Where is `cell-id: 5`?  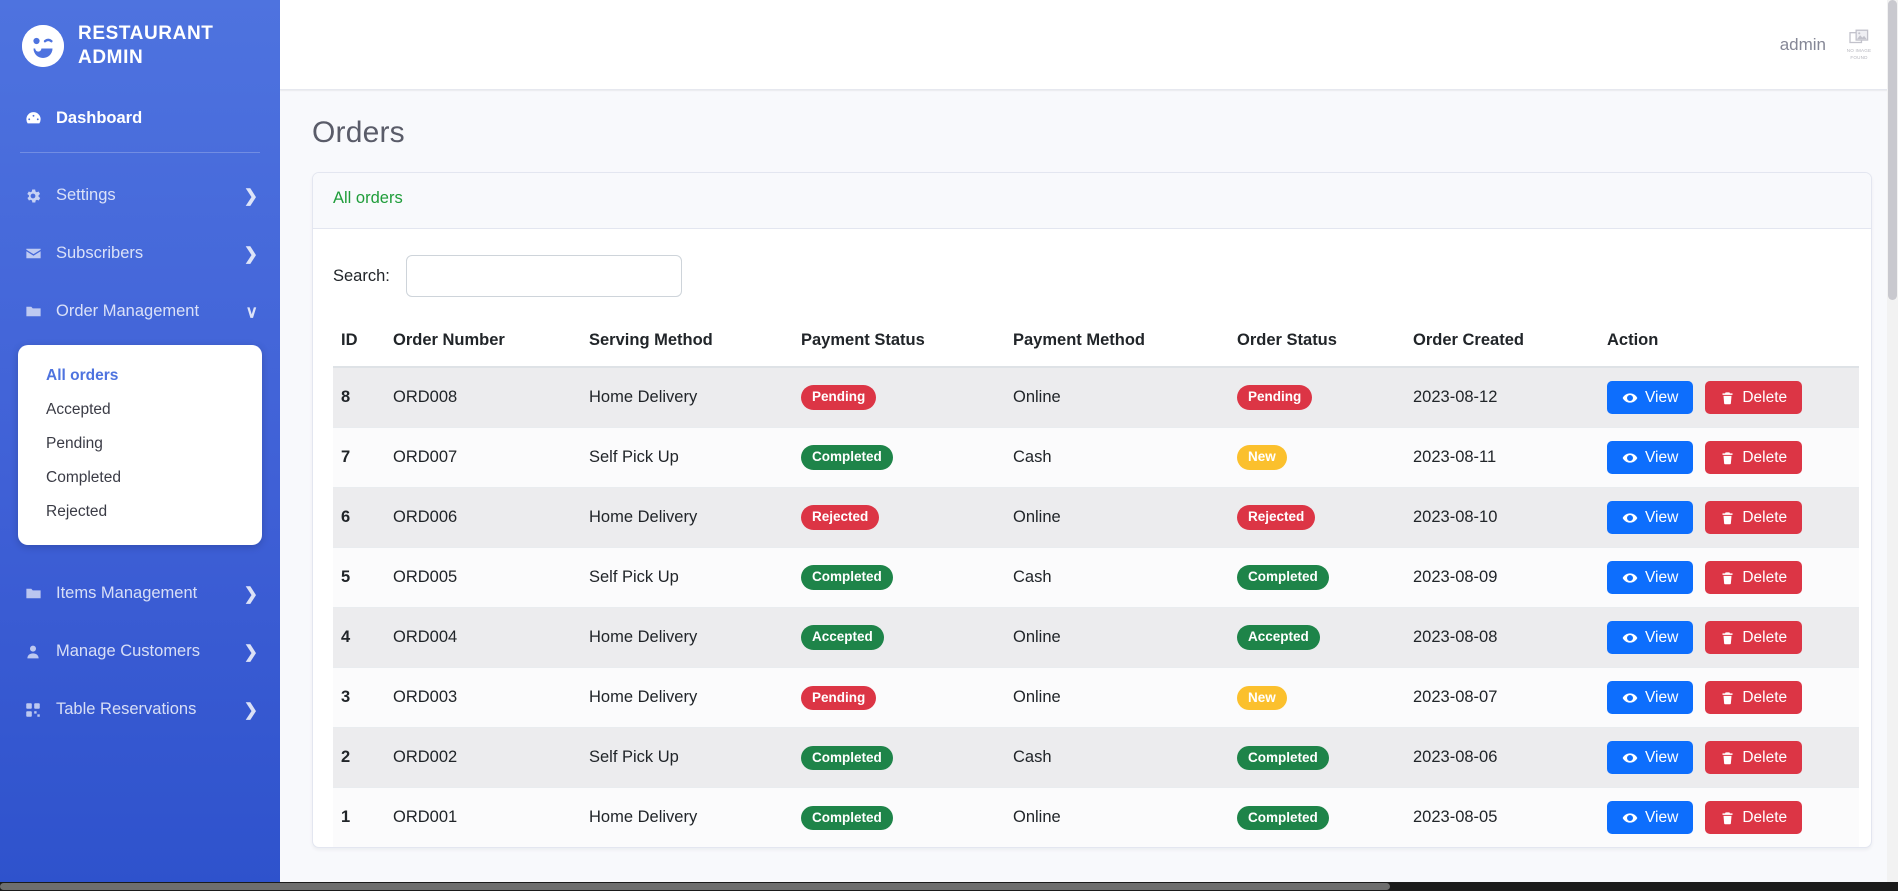
cell-id: 5 is located at coordinates (359, 577).